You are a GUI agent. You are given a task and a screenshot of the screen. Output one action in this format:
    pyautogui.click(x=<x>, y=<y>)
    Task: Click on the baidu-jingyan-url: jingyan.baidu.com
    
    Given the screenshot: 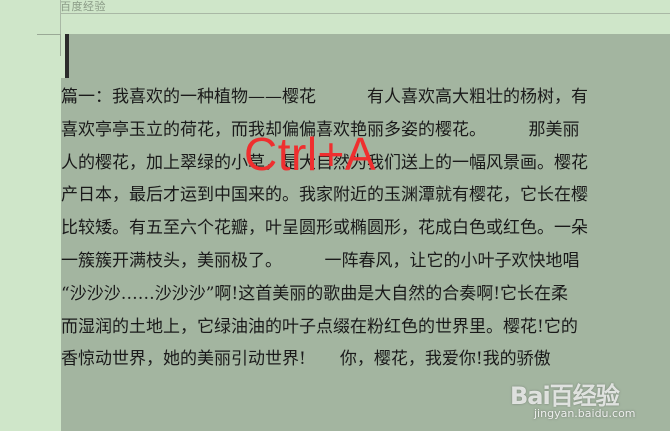 What is the action you would take?
    pyautogui.click(x=585, y=413)
    